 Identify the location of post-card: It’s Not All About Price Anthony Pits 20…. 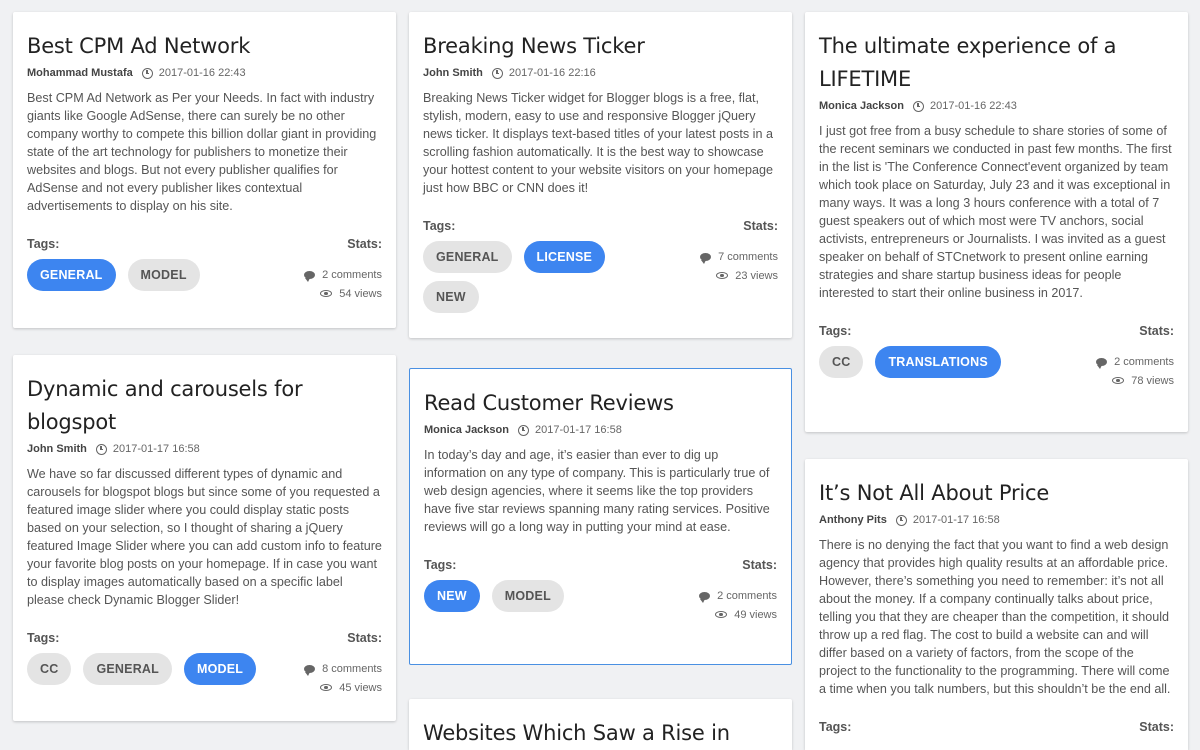
(996, 604).